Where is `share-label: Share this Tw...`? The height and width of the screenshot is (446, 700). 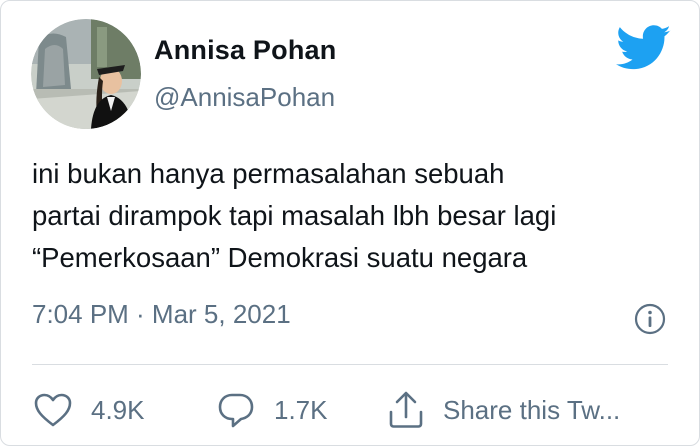 share-label: Share this Tw... is located at coordinates (532, 409).